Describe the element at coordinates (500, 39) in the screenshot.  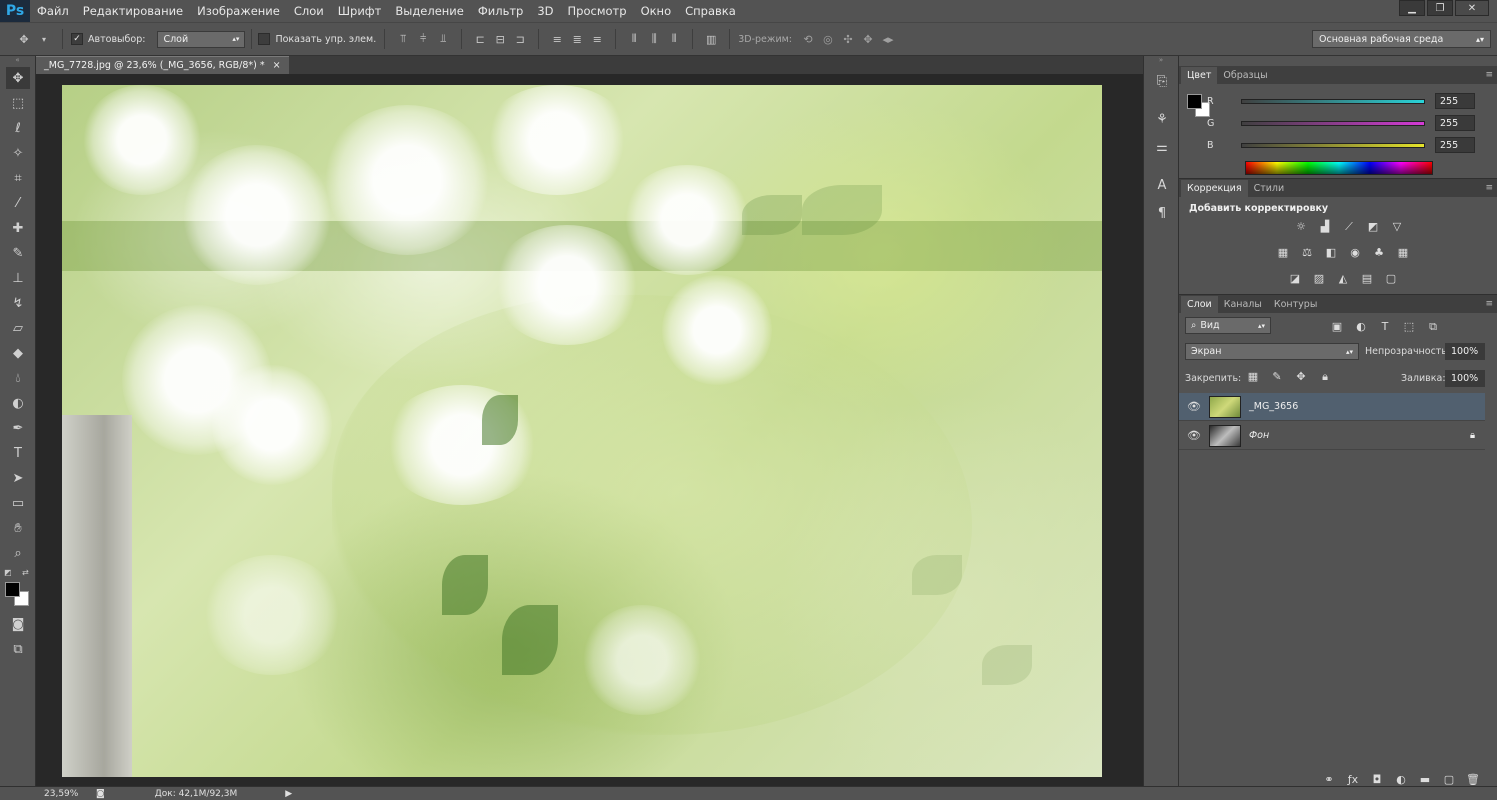
I see `align-hcenter-icon: ⊟` at that location.